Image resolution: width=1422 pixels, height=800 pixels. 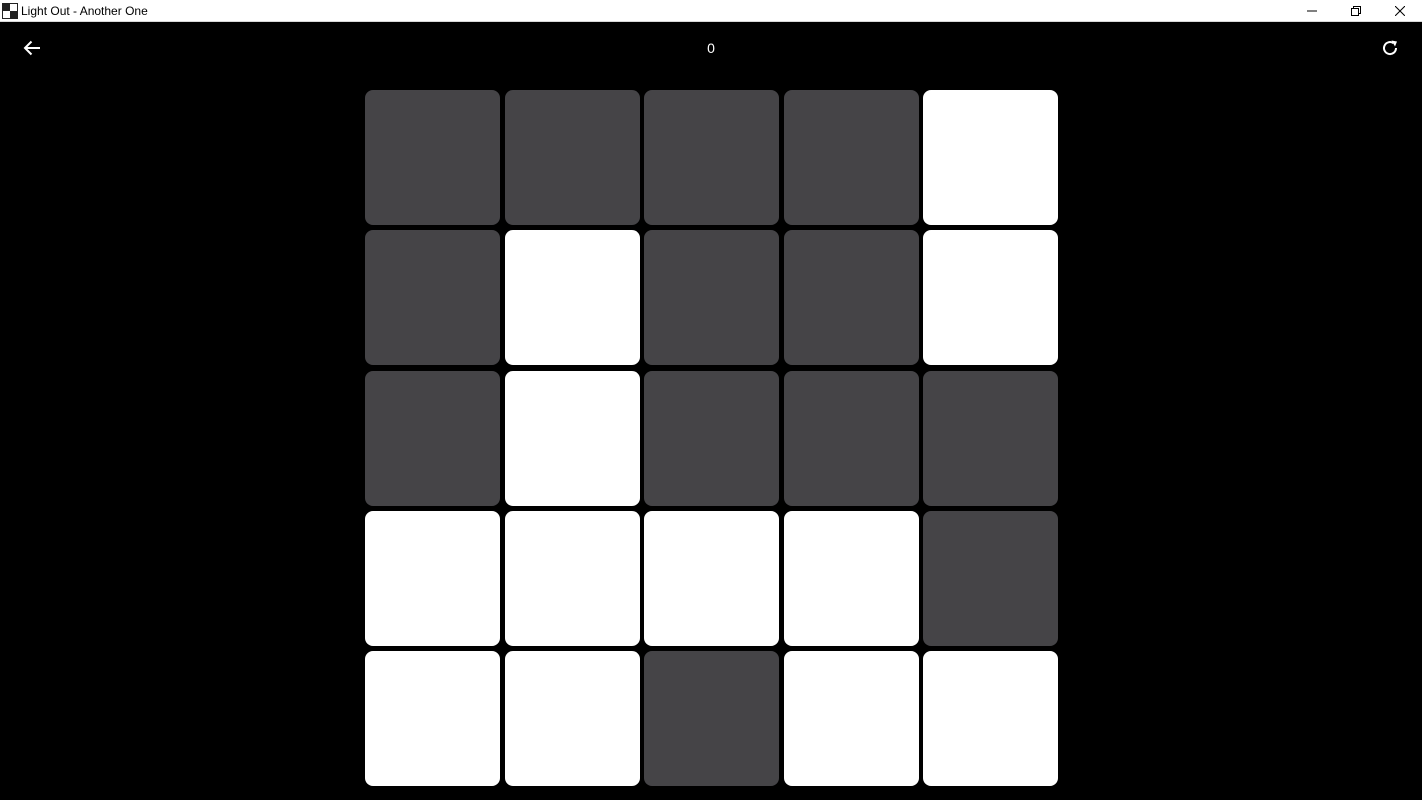 I want to click on refresh-icon, so click(x=1390, y=48).